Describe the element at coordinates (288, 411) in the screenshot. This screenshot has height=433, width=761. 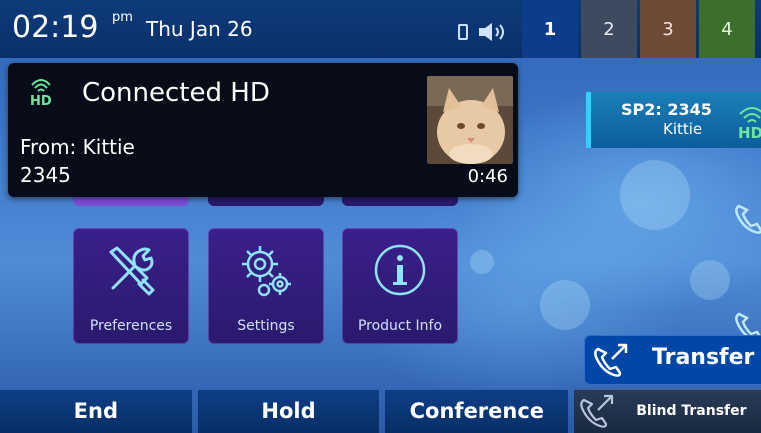
I see `hold-button: Hold` at that location.